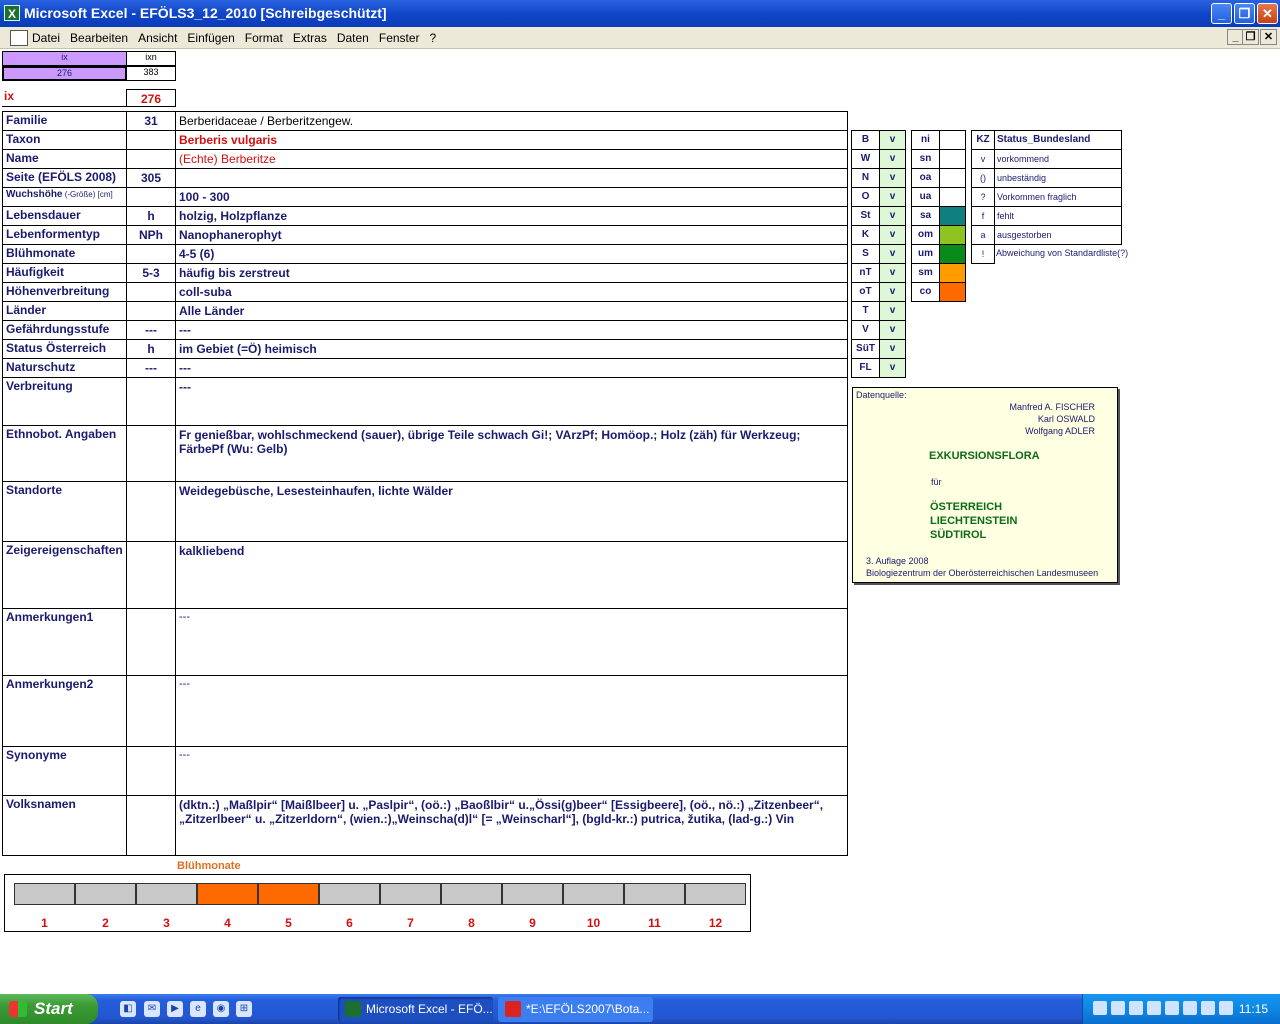 The image size is (1280, 1024). I want to click on ixn-value-cell: 383, so click(151, 73).